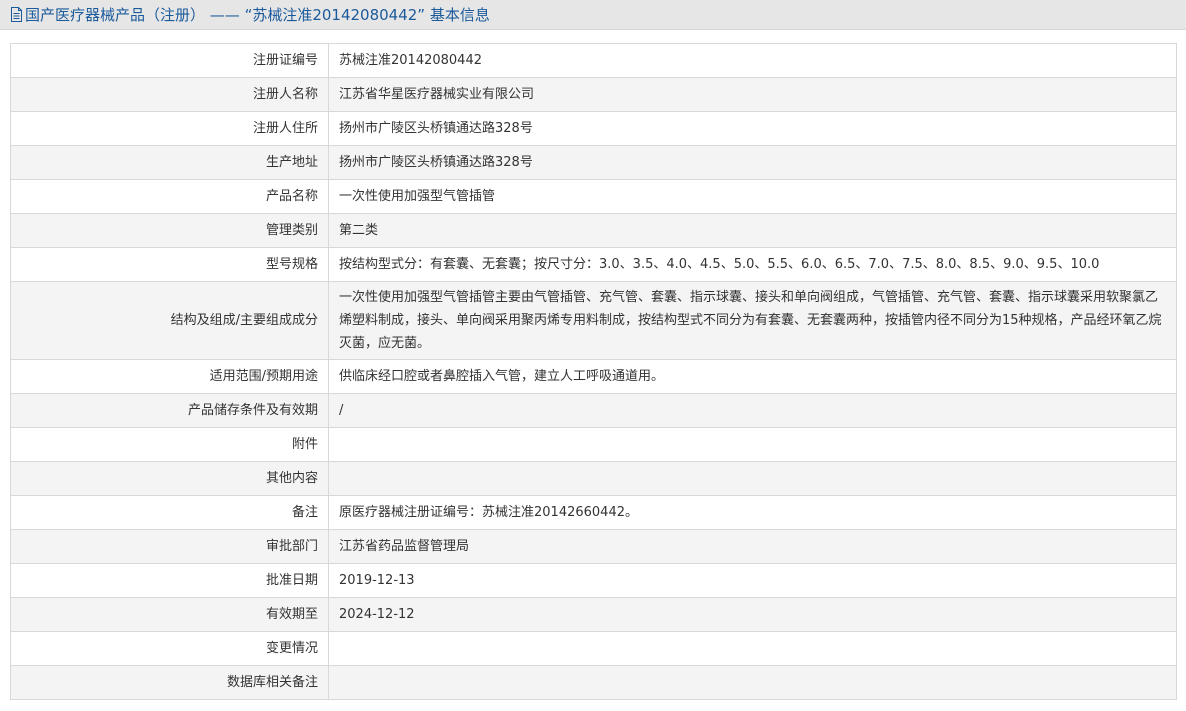 This screenshot has height=711, width=1186. Describe the element at coordinates (169, 444) in the screenshot. I see `row-label: 附件` at that location.